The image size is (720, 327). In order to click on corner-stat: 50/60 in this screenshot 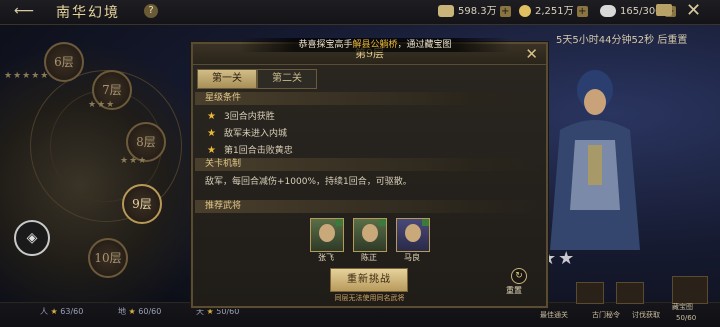, I will do `click(686, 318)`.